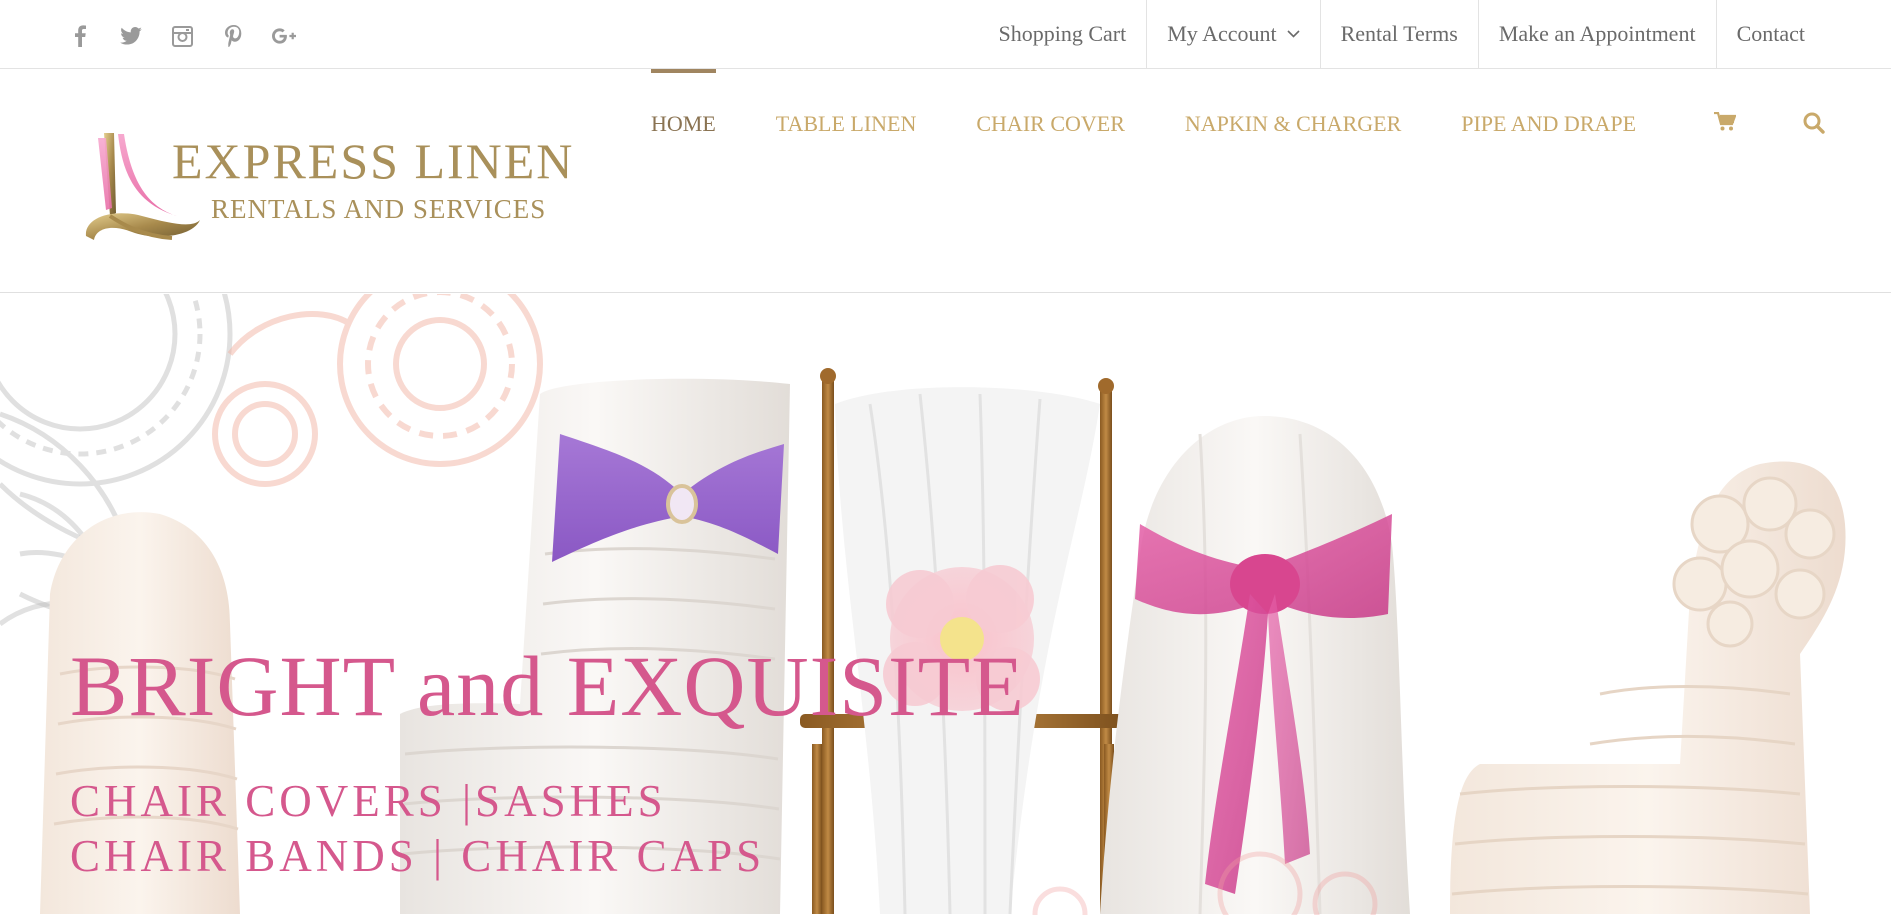 The height and width of the screenshot is (915, 1891). Describe the element at coordinates (373, 161) in the screenshot. I see `logo-line1: EXPRESS LINEN` at that location.